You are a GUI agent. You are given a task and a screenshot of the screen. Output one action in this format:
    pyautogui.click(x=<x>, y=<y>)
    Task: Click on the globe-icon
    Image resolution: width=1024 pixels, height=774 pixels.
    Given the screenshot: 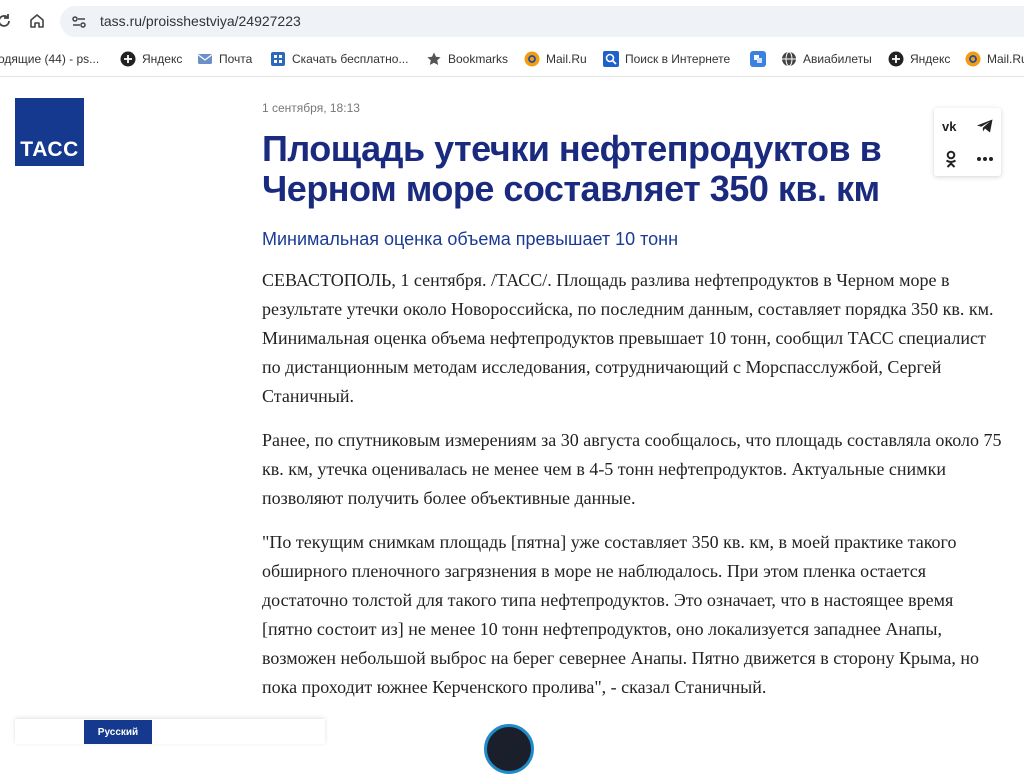 What is the action you would take?
    pyautogui.click(x=789, y=59)
    